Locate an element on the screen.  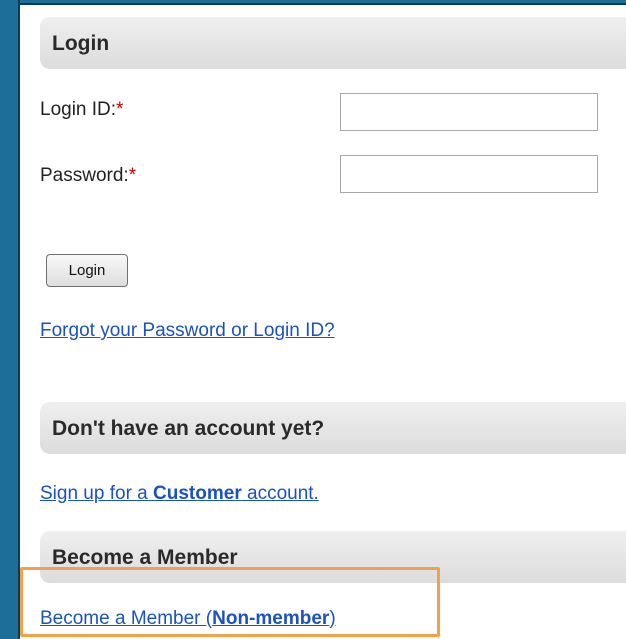
login-section-header: Login is located at coordinates (333, 43).